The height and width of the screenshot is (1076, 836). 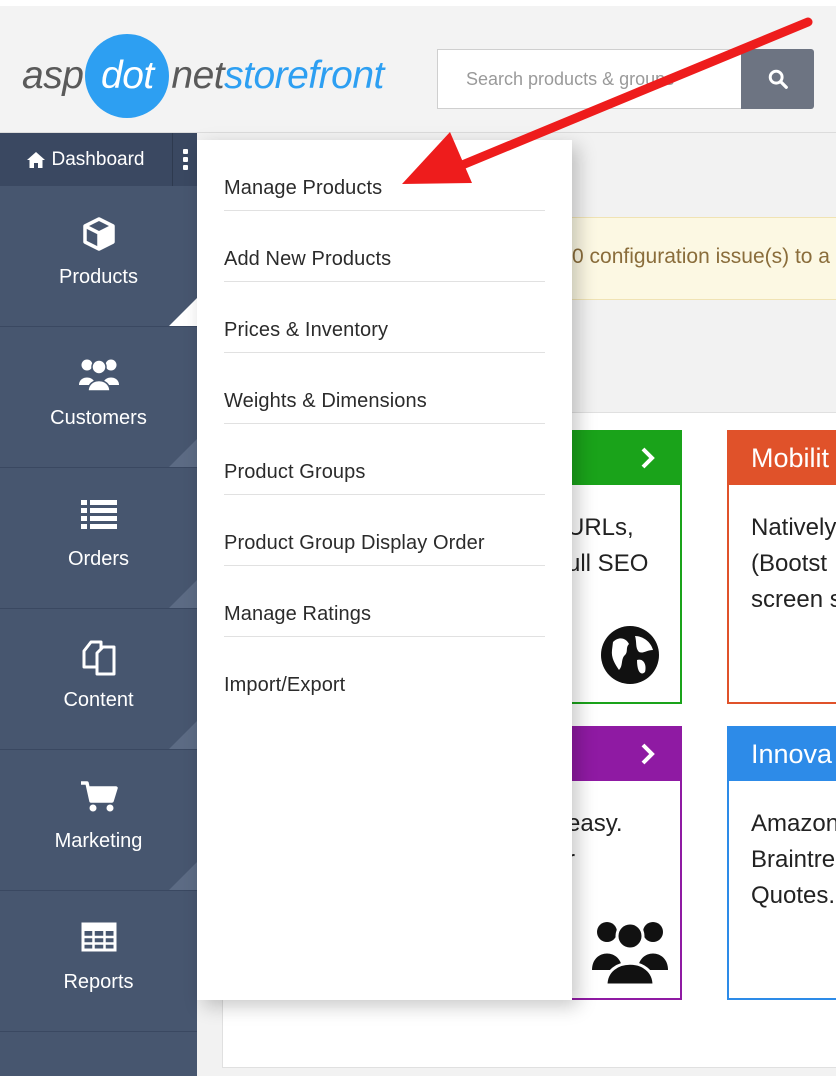 I want to click on globe-icon, so click(x=630, y=655).